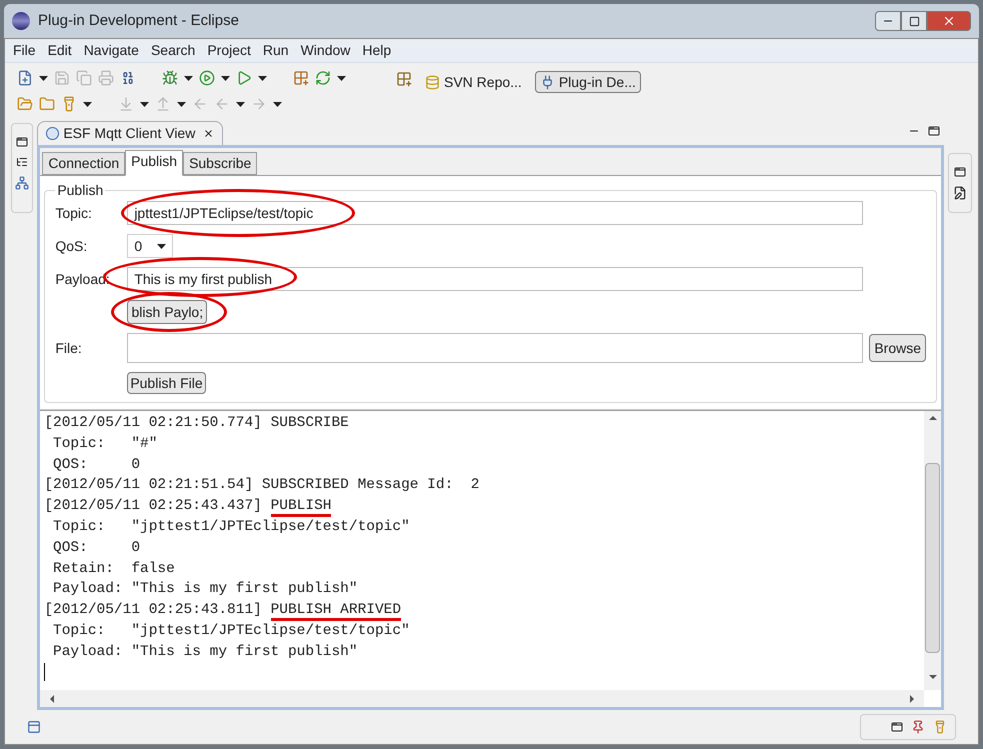  What do you see at coordinates (229, 50) in the screenshot?
I see `menu-item: Project` at bounding box center [229, 50].